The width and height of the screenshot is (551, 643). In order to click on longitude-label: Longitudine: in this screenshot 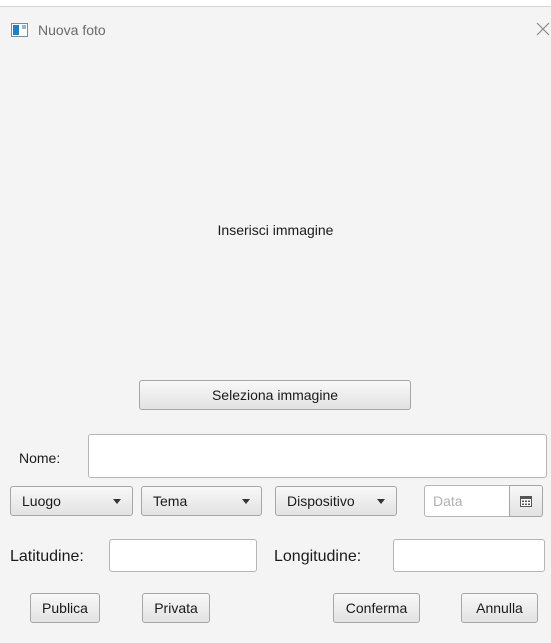, I will do `click(318, 556)`.